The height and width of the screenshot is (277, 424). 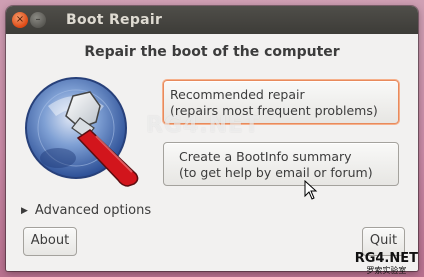 I want to click on mouse-pointer-icon, so click(x=311, y=190).